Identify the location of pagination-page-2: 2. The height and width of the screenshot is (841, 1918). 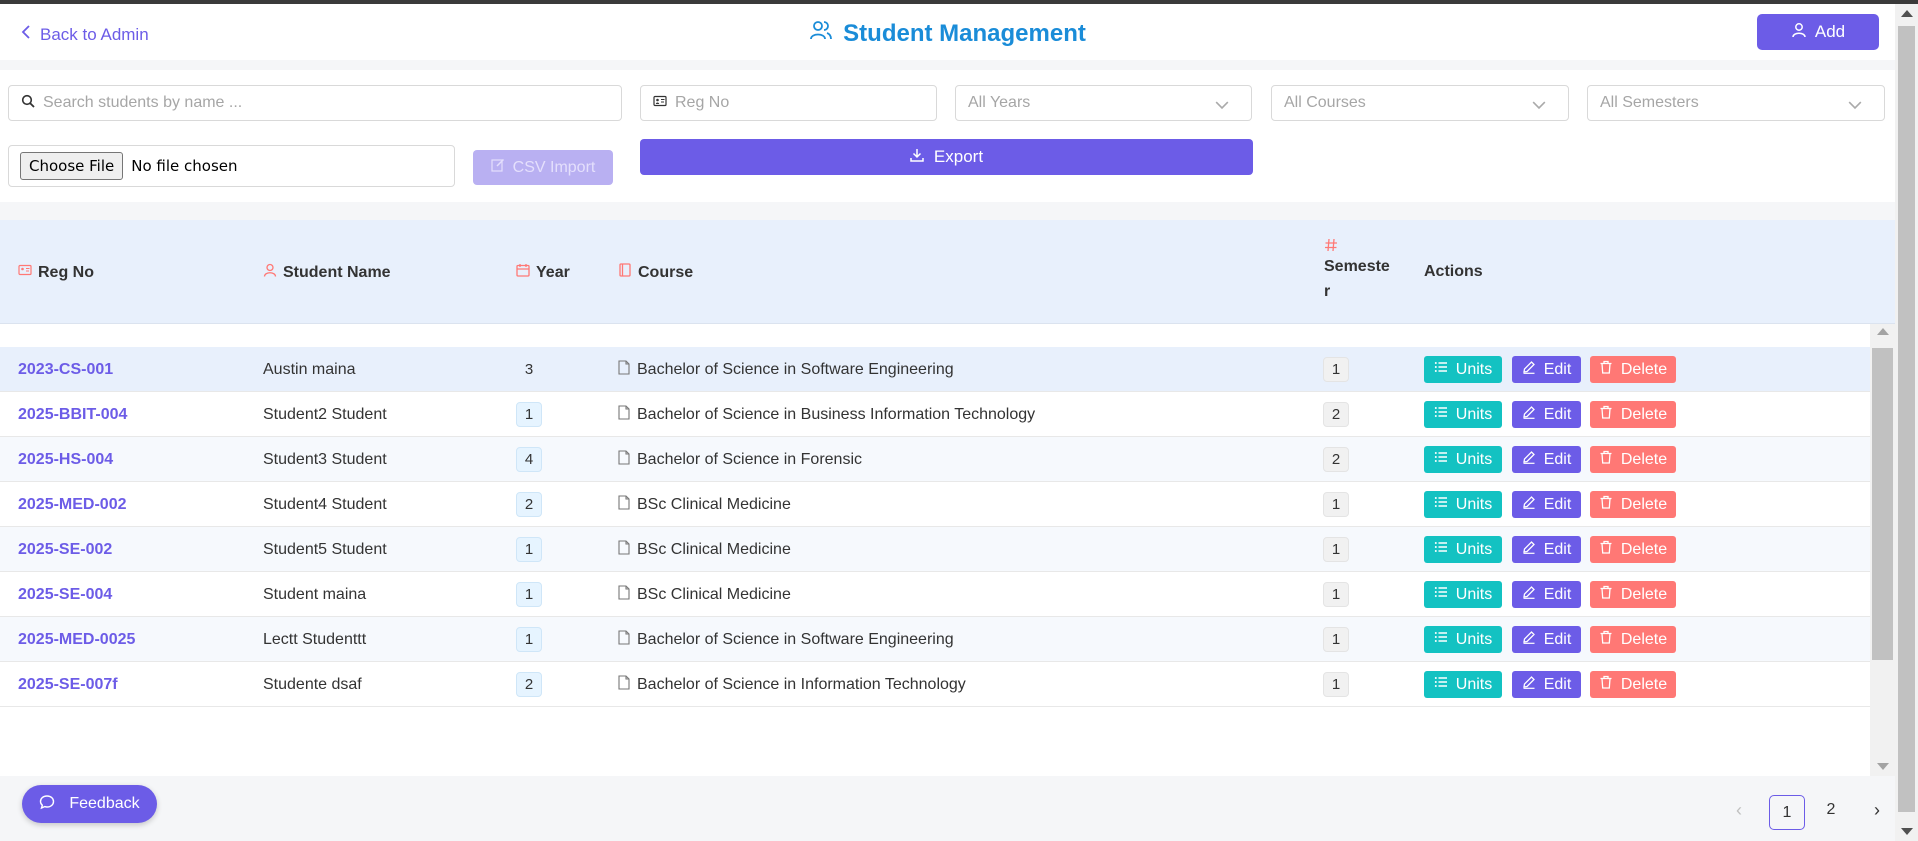
(1831, 810).